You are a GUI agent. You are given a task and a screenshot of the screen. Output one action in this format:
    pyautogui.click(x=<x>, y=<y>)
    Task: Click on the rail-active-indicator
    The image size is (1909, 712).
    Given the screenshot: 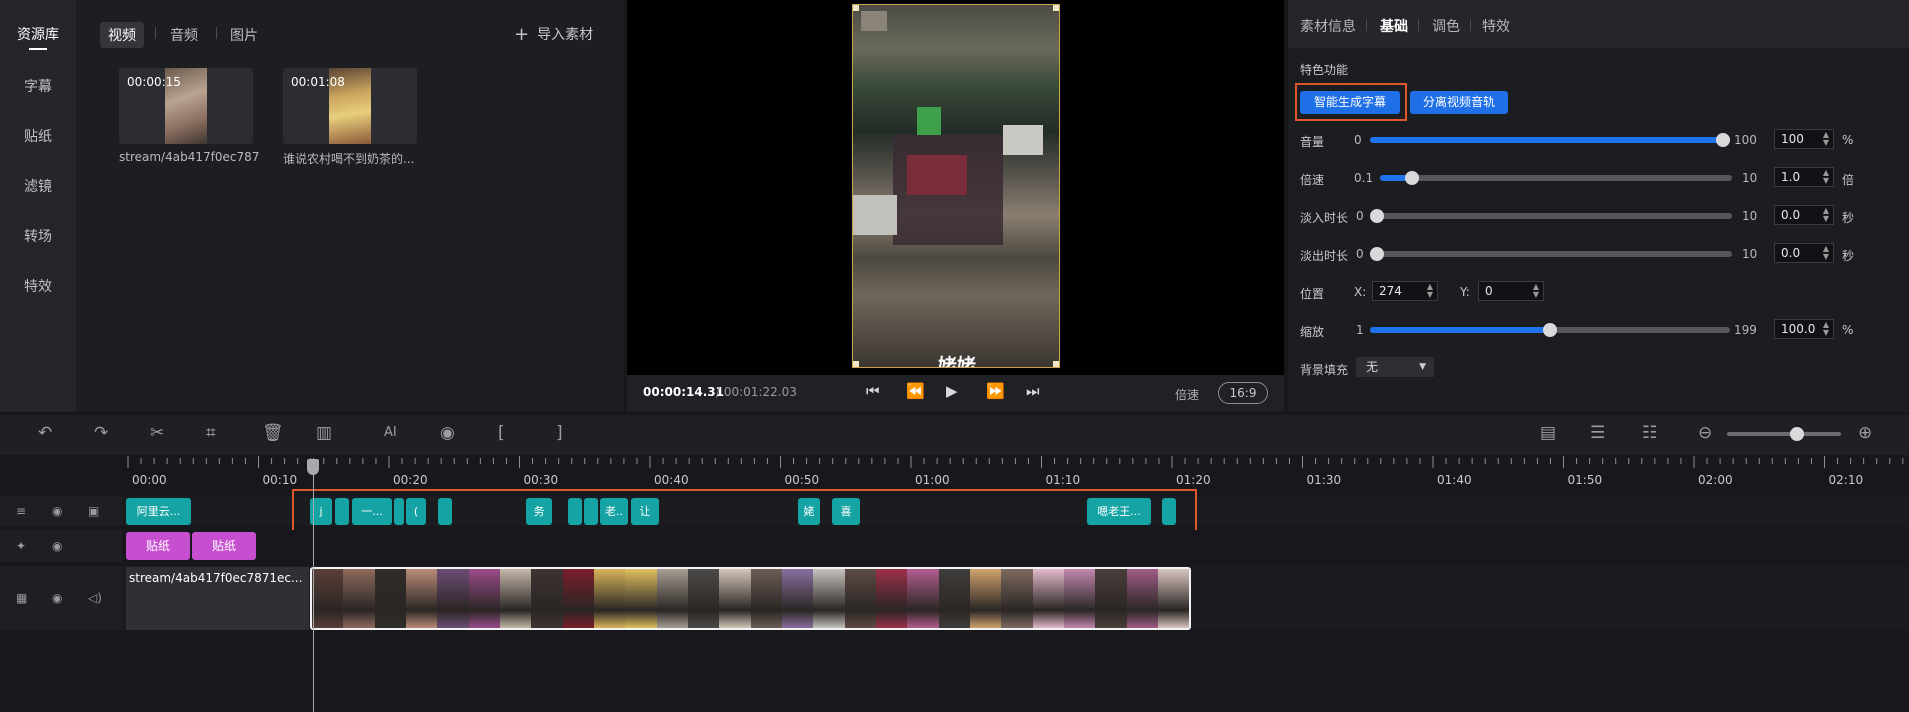 What is the action you would take?
    pyautogui.click(x=38, y=49)
    